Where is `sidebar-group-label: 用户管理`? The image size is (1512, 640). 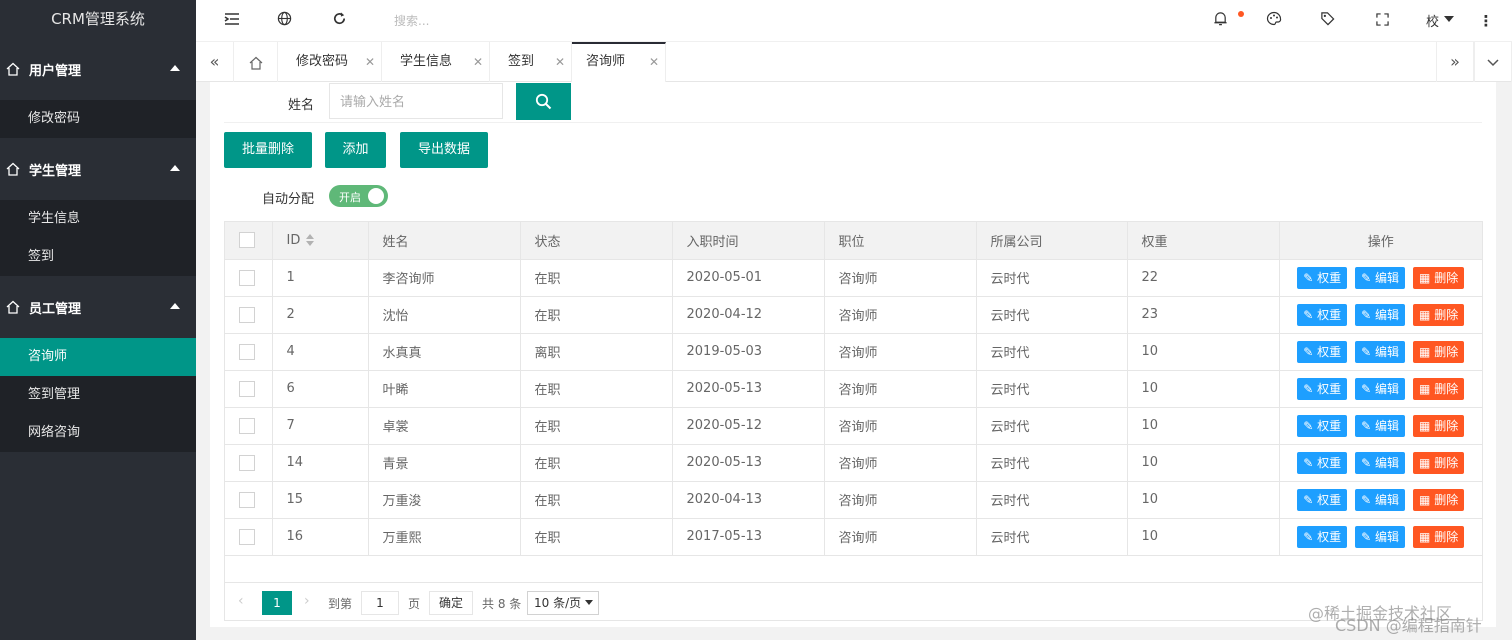 sidebar-group-label: 用户管理 is located at coordinates (55, 71).